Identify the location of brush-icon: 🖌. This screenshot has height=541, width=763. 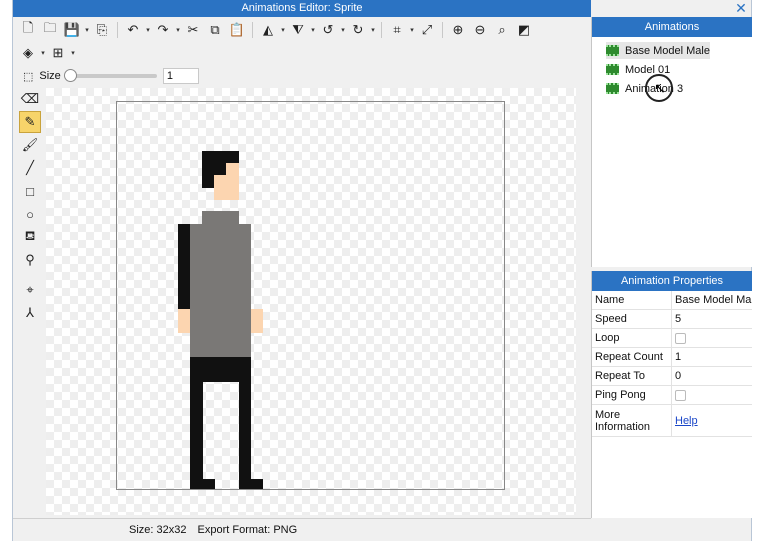
(30, 145).